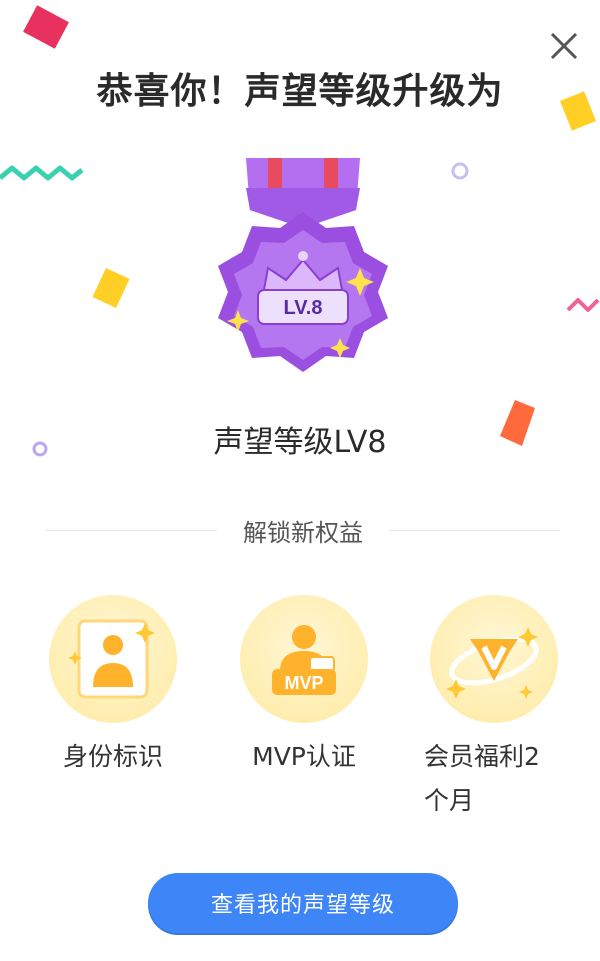 Image resolution: width=600 pixels, height=961 pixels. I want to click on vip-v-icon, so click(492, 663).